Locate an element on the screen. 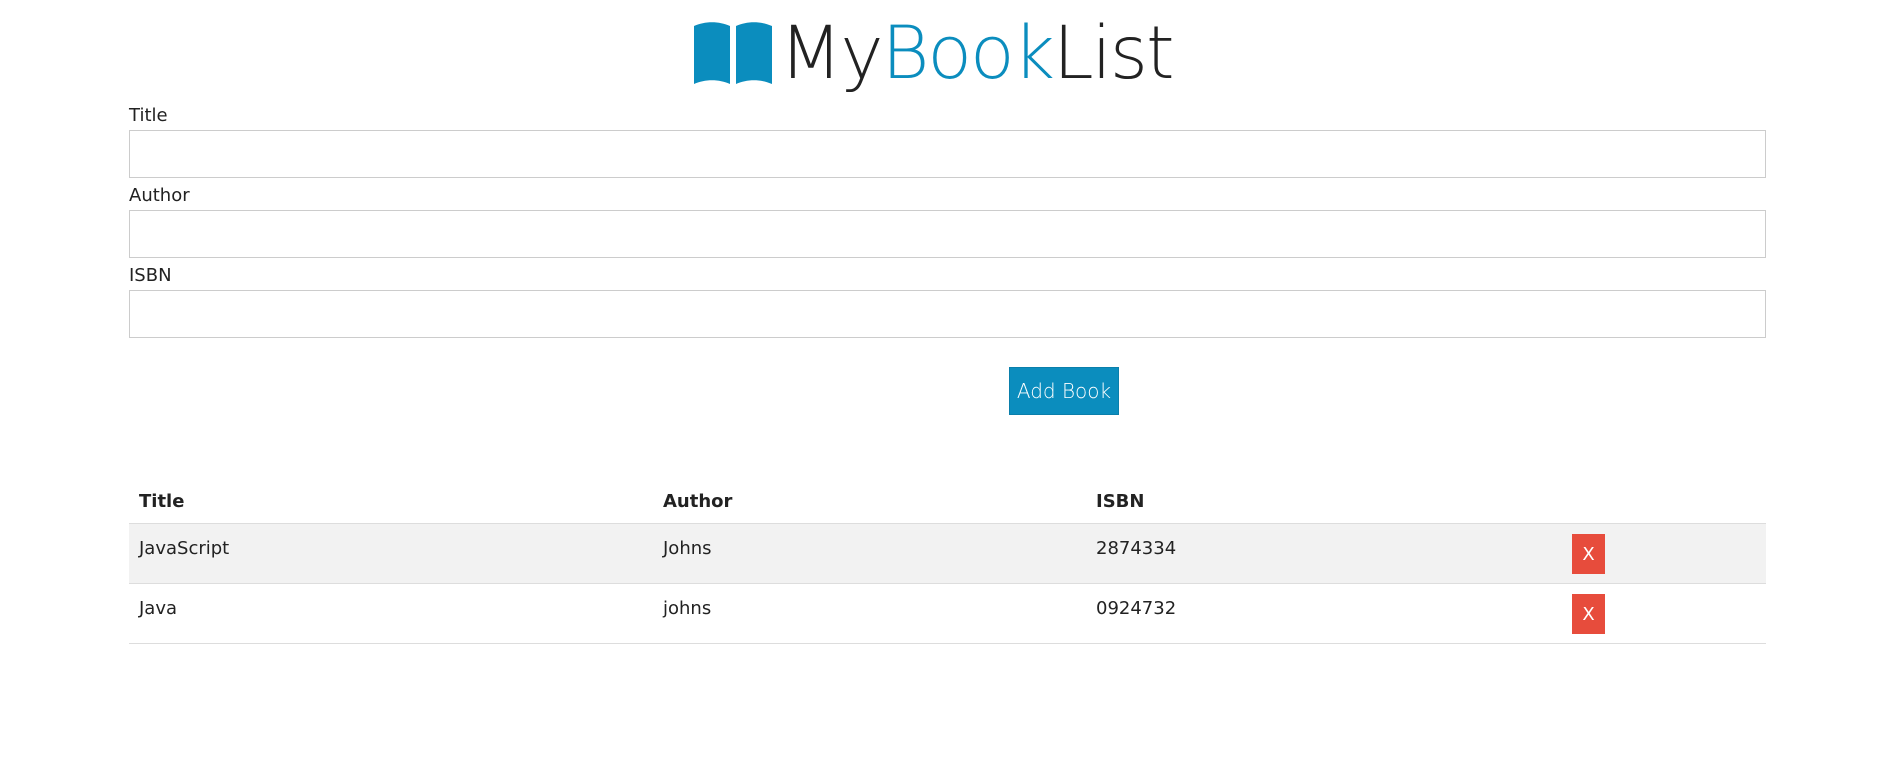 This screenshot has width=1880, height=761. title-column-header: Title is located at coordinates (391, 501).